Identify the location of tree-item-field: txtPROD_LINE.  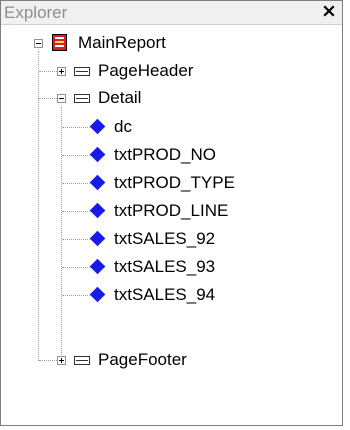
(171, 211).